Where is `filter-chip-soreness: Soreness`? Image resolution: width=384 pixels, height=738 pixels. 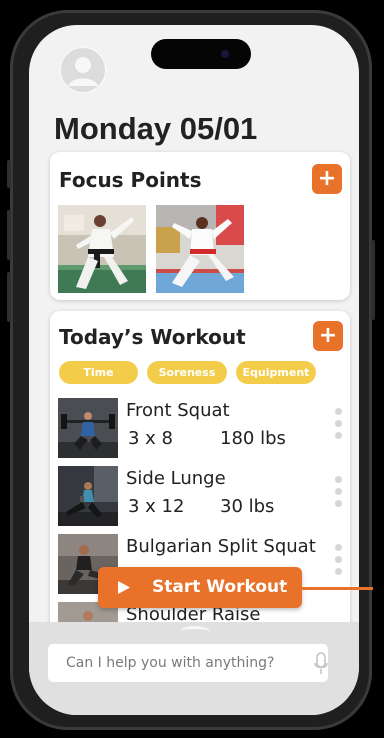
filter-chip-soreness: Soreness is located at coordinates (187, 372).